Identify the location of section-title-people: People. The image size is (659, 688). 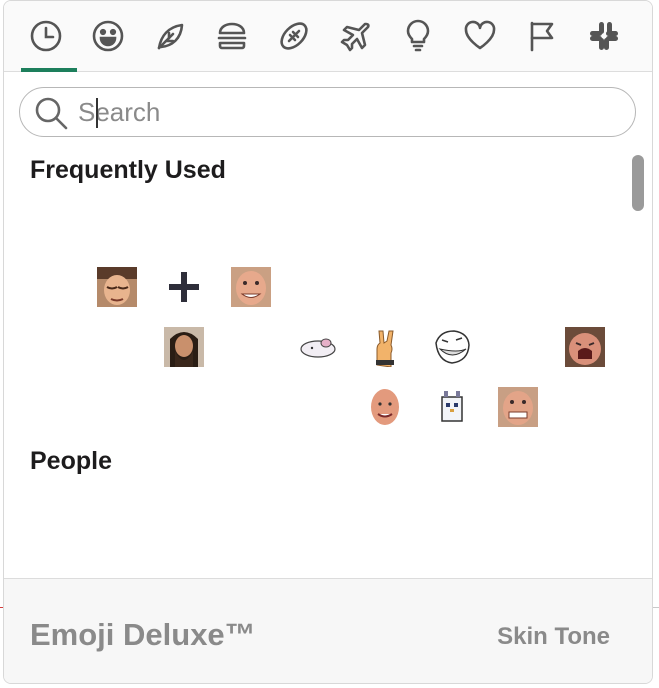
(71, 461).